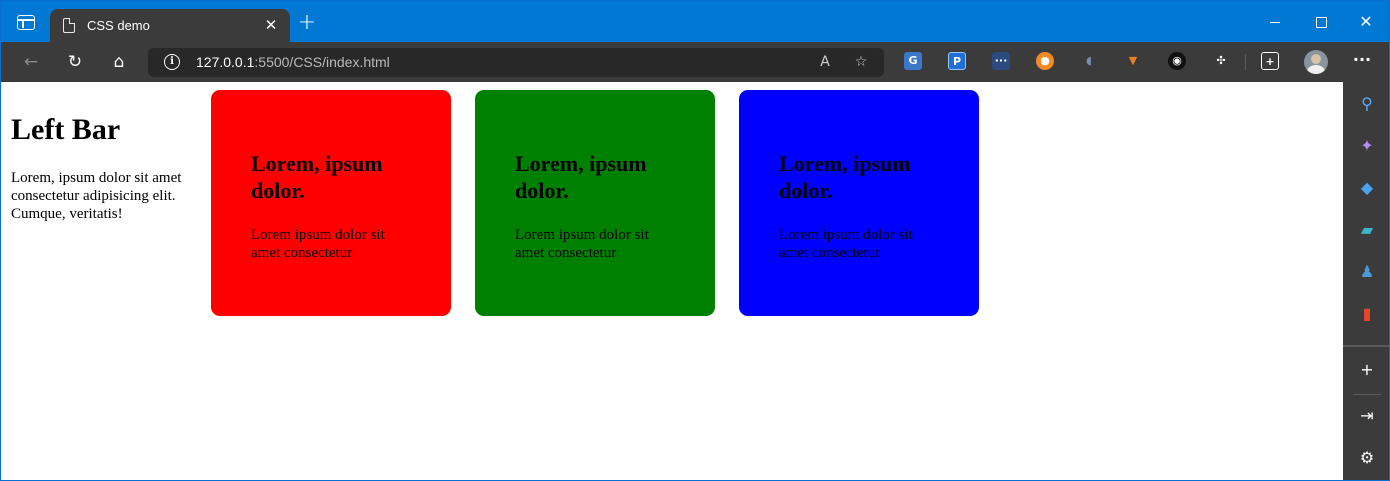  Describe the element at coordinates (695, 21) in the screenshot. I see `title-bar: CSS demo ✕ + ✕` at that location.